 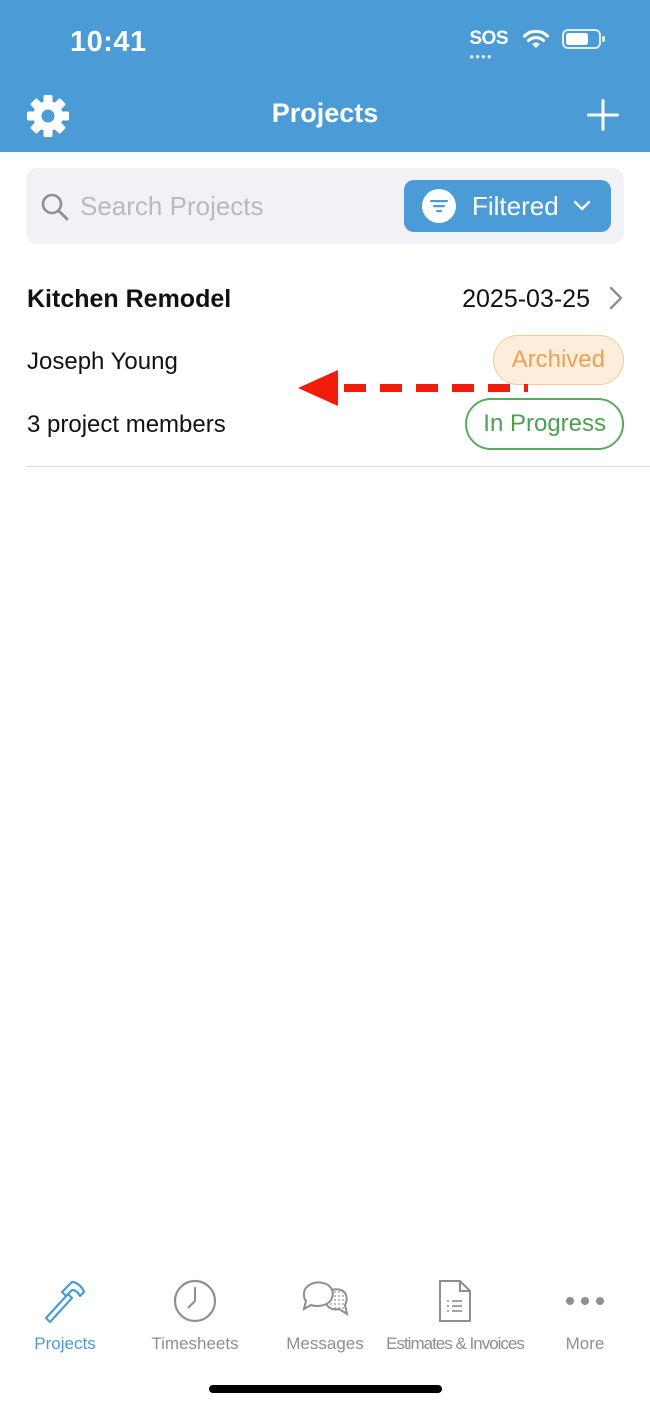 I want to click on wifi-icon, so click(x=536, y=38).